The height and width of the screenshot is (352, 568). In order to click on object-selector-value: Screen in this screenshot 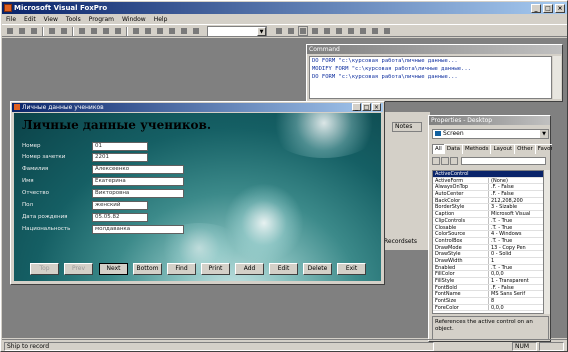, I will do `click(453, 133)`.